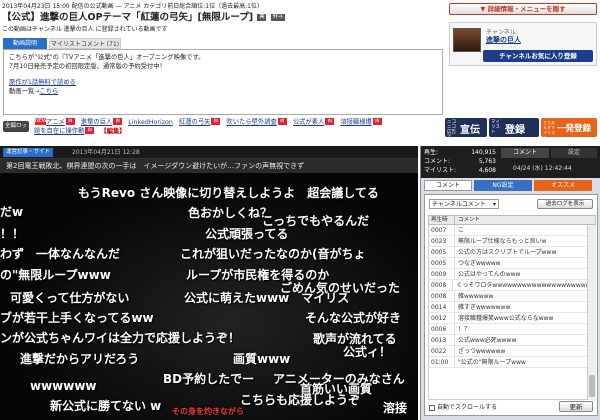 This screenshot has width=600, height=420. What do you see at coordinates (512, 307) in the screenshot?
I see `table-row: 0014 雑すぎwwwwwww` at bounding box center [512, 307].